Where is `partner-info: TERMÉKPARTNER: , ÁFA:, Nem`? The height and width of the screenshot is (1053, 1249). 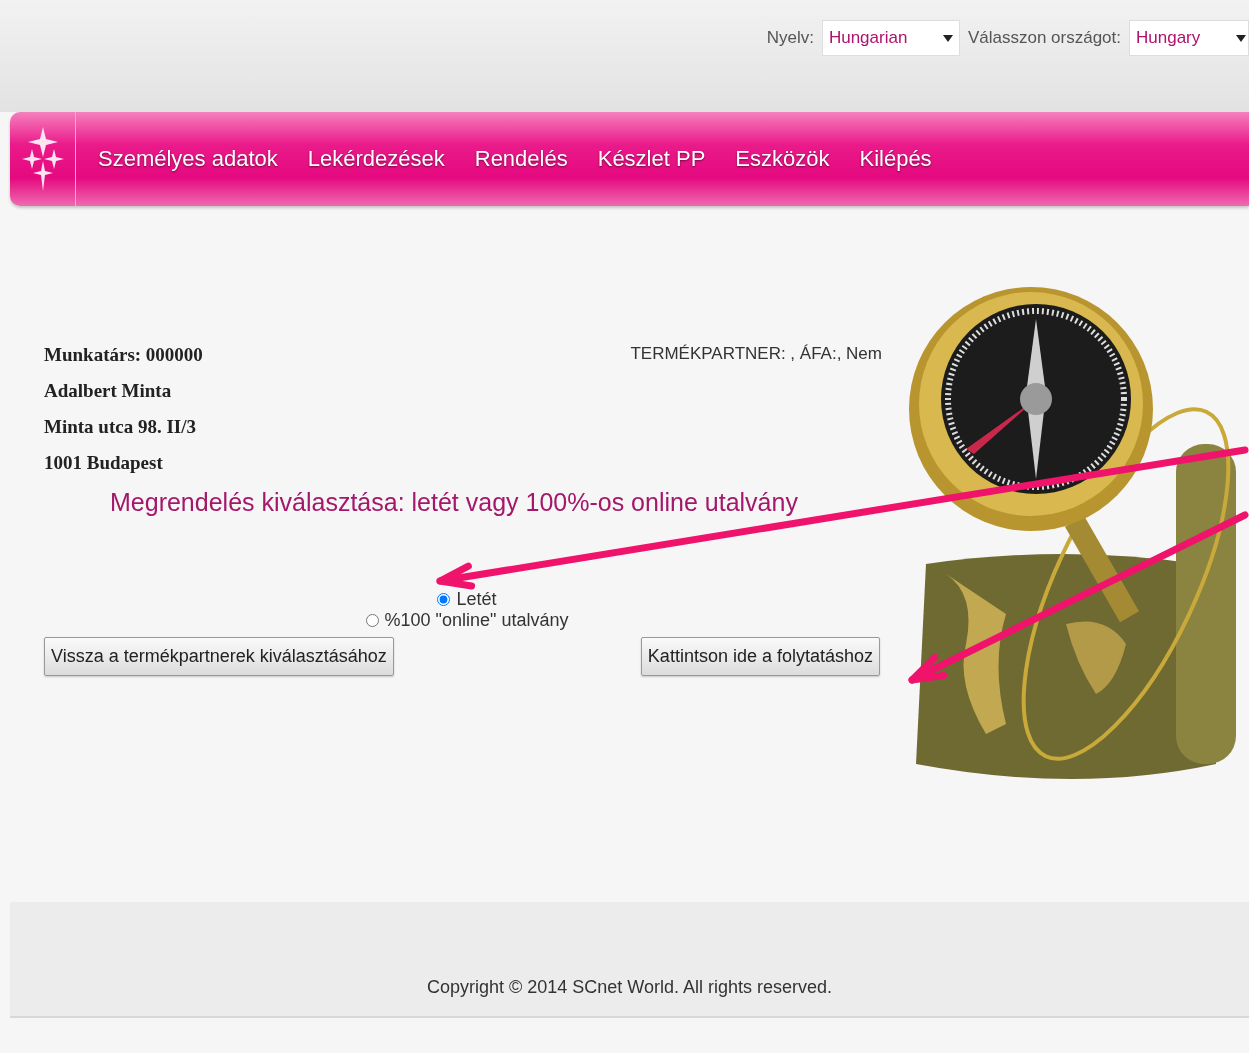
partner-info: TERMÉKPARTNER: , ÁFA:, Nem is located at coordinates (756, 354).